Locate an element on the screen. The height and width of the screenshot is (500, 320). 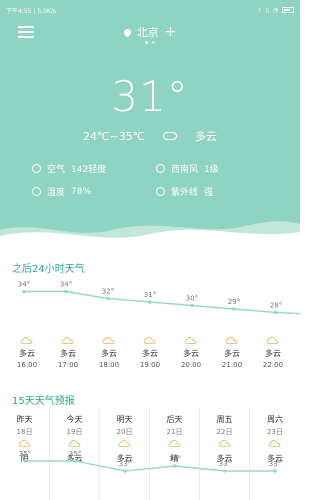
hourly-item: 多云 19:00 is located at coordinates (150, 357).